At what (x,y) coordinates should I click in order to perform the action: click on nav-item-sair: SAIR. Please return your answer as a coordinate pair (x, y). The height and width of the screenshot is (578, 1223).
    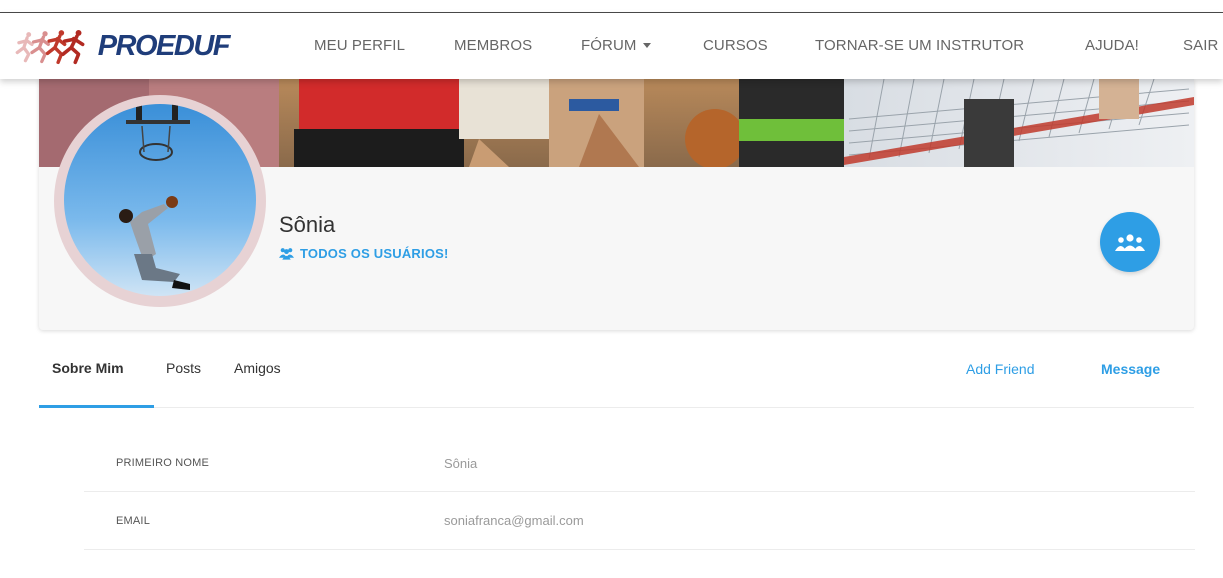
    Looking at the image, I should click on (1200, 46).